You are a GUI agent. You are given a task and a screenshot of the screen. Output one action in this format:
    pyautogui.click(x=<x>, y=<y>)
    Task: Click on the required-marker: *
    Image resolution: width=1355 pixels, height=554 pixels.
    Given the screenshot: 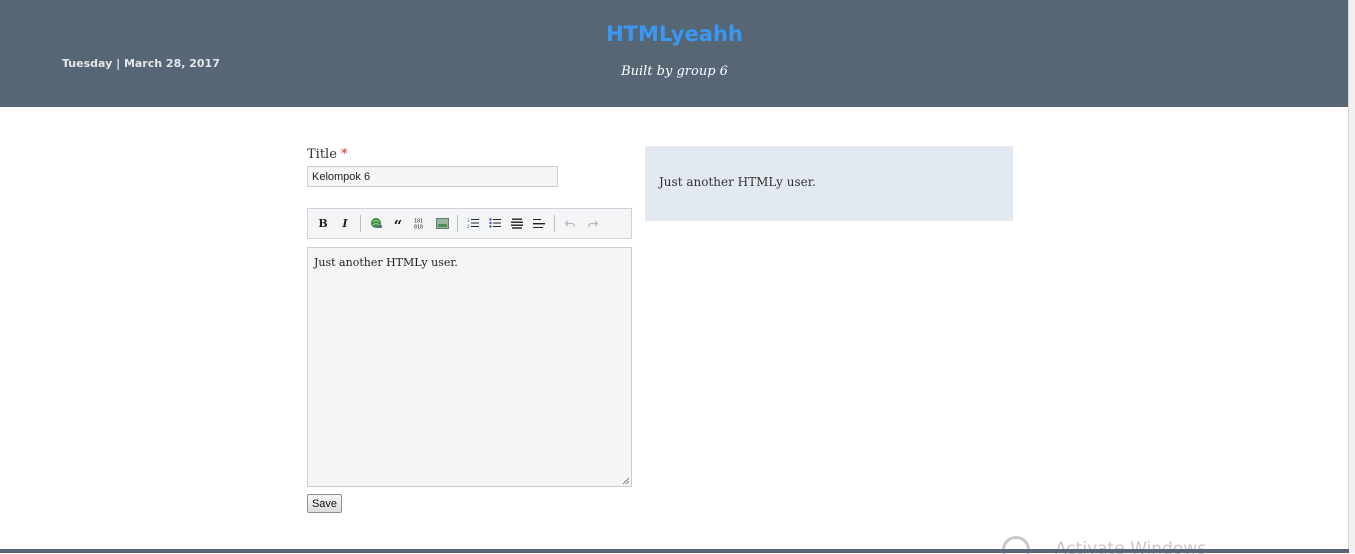 What is the action you would take?
    pyautogui.click(x=344, y=154)
    